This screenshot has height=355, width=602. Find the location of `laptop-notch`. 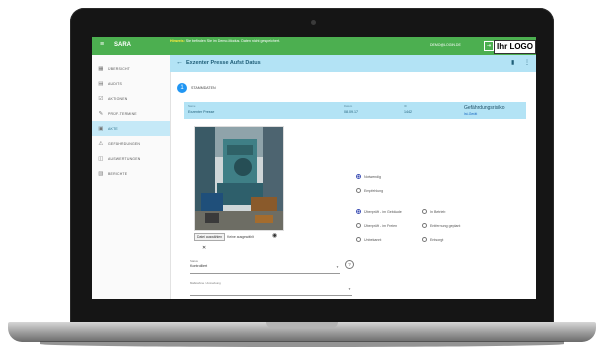

laptop-notch is located at coordinates (302, 325).